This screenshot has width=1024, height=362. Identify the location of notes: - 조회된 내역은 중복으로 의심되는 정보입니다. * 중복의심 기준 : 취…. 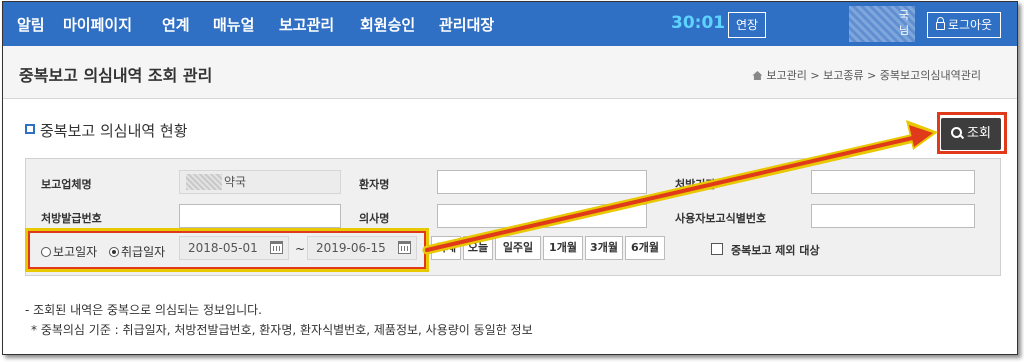
(279, 320).